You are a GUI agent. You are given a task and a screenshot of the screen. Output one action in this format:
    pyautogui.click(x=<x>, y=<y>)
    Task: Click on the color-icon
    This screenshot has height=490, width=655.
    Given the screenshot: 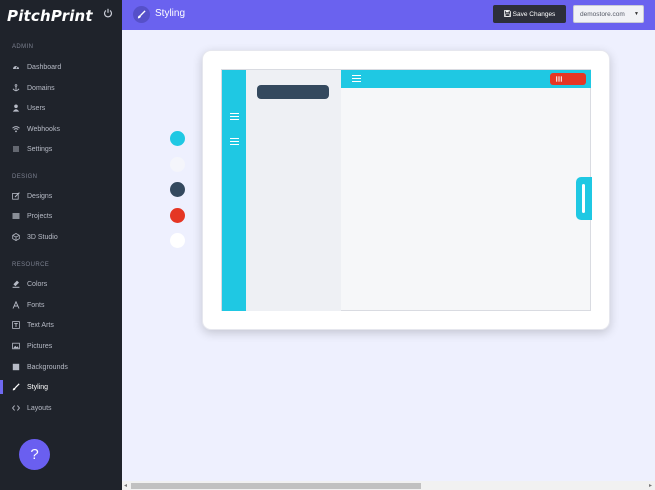 What is the action you would take?
    pyautogui.click(x=16, y=284)
    